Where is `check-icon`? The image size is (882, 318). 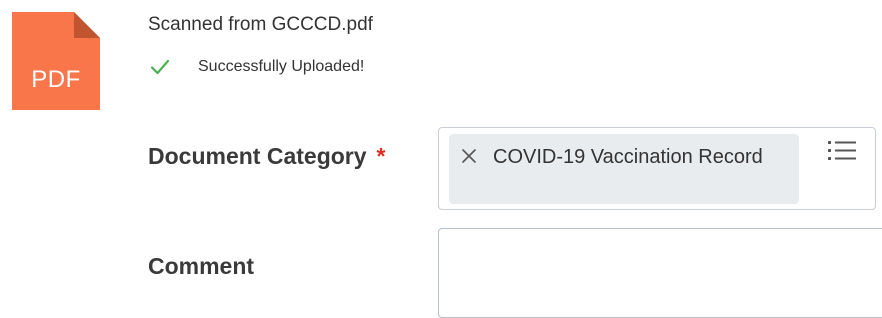
check-icon is located at coordinates (160, 67).